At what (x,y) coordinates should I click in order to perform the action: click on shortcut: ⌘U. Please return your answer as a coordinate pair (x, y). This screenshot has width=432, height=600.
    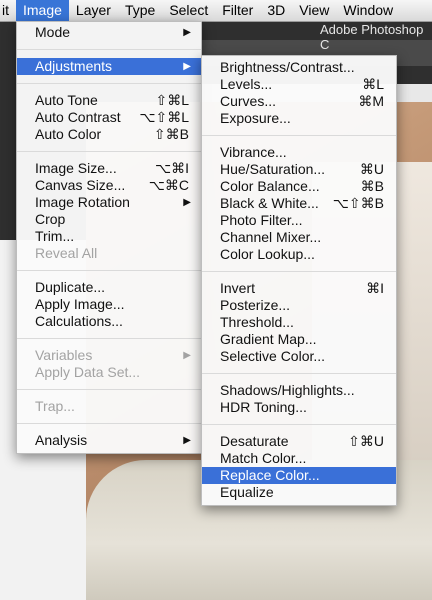
    Looking at the image, I should click on (371, 169).